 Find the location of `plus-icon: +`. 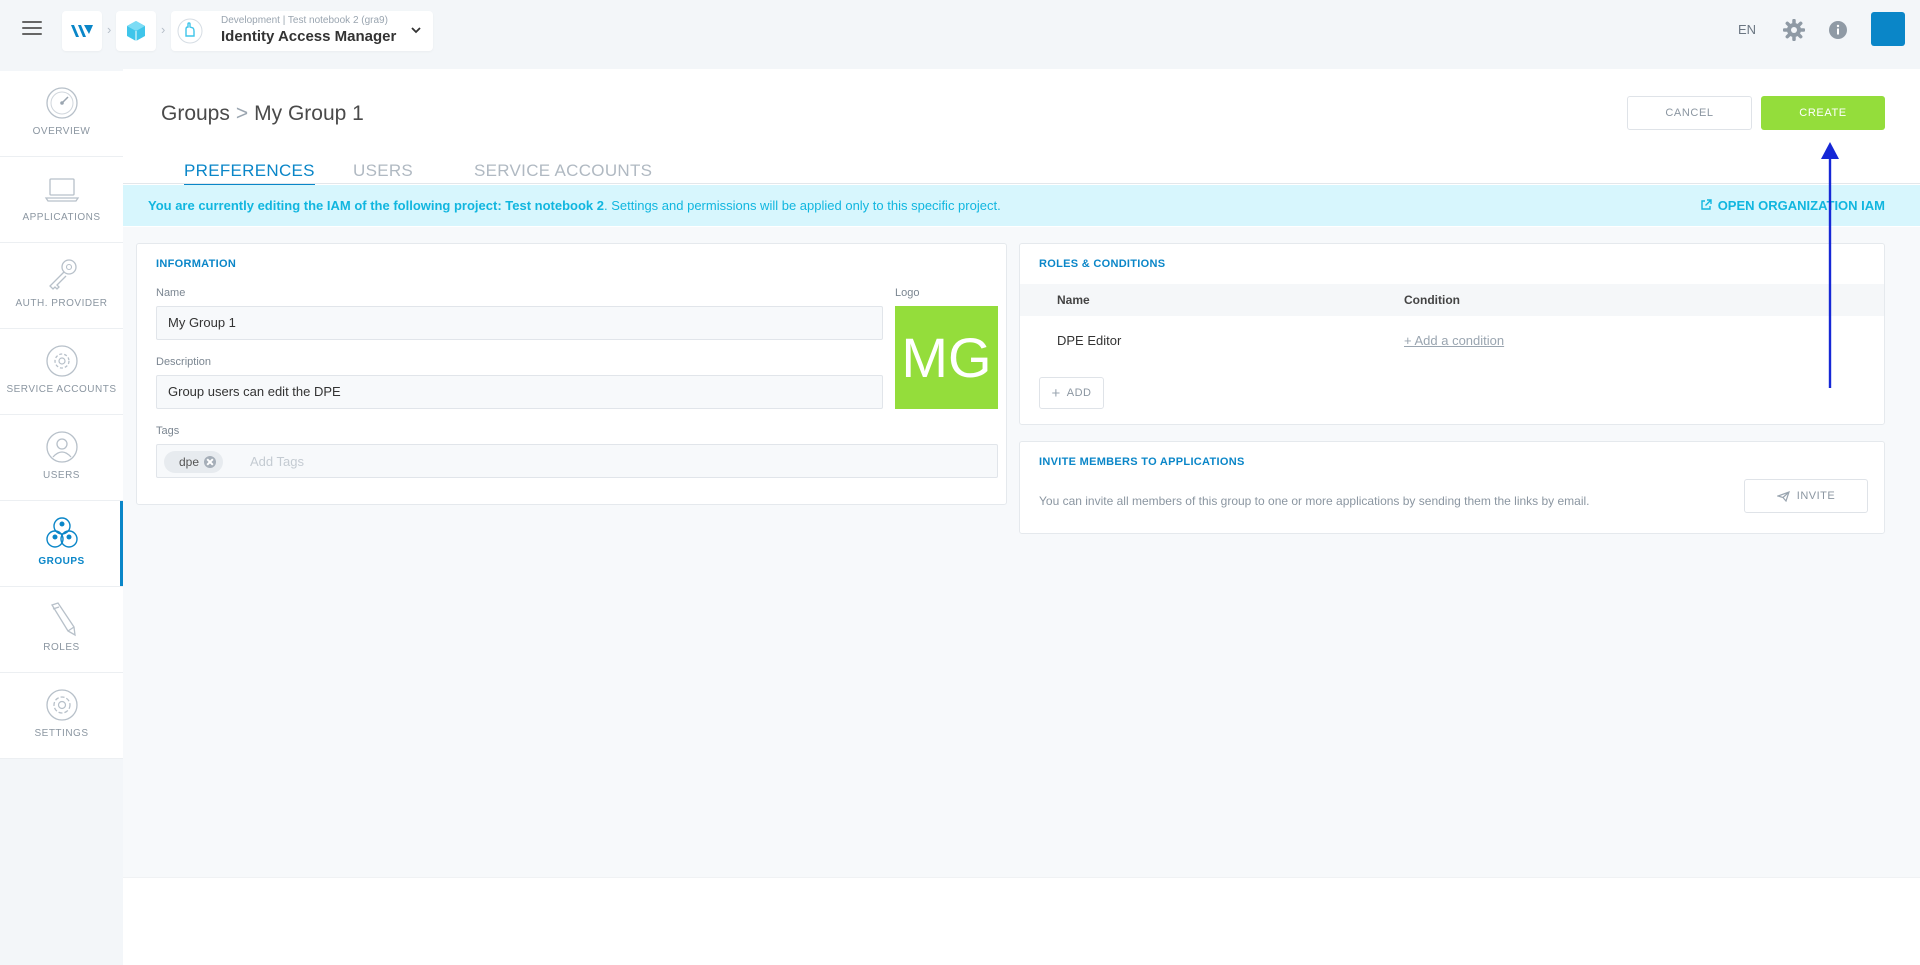

plus-icon: + is located at coordinates (1056, 393).